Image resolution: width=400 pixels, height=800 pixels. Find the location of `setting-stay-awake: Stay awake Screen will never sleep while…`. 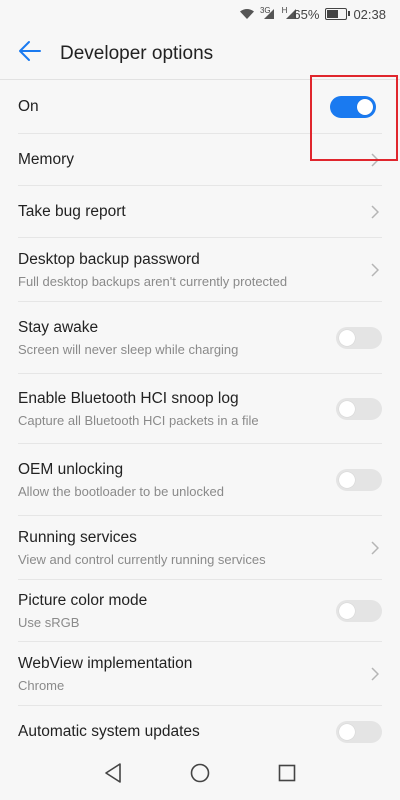

setting-stay-awake: Stay awake Screen will never sleep while… is located at coordinates (200, 338).